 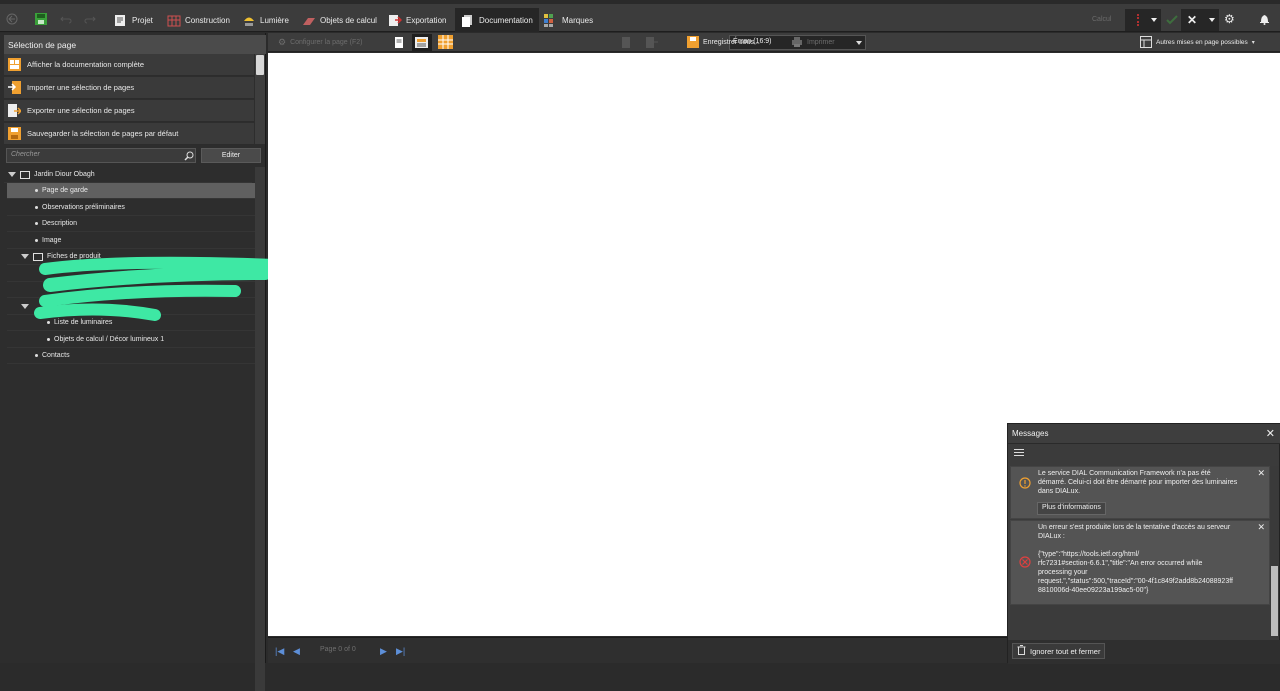 I want to click on documentation-icon, so click(x=467, y=20).